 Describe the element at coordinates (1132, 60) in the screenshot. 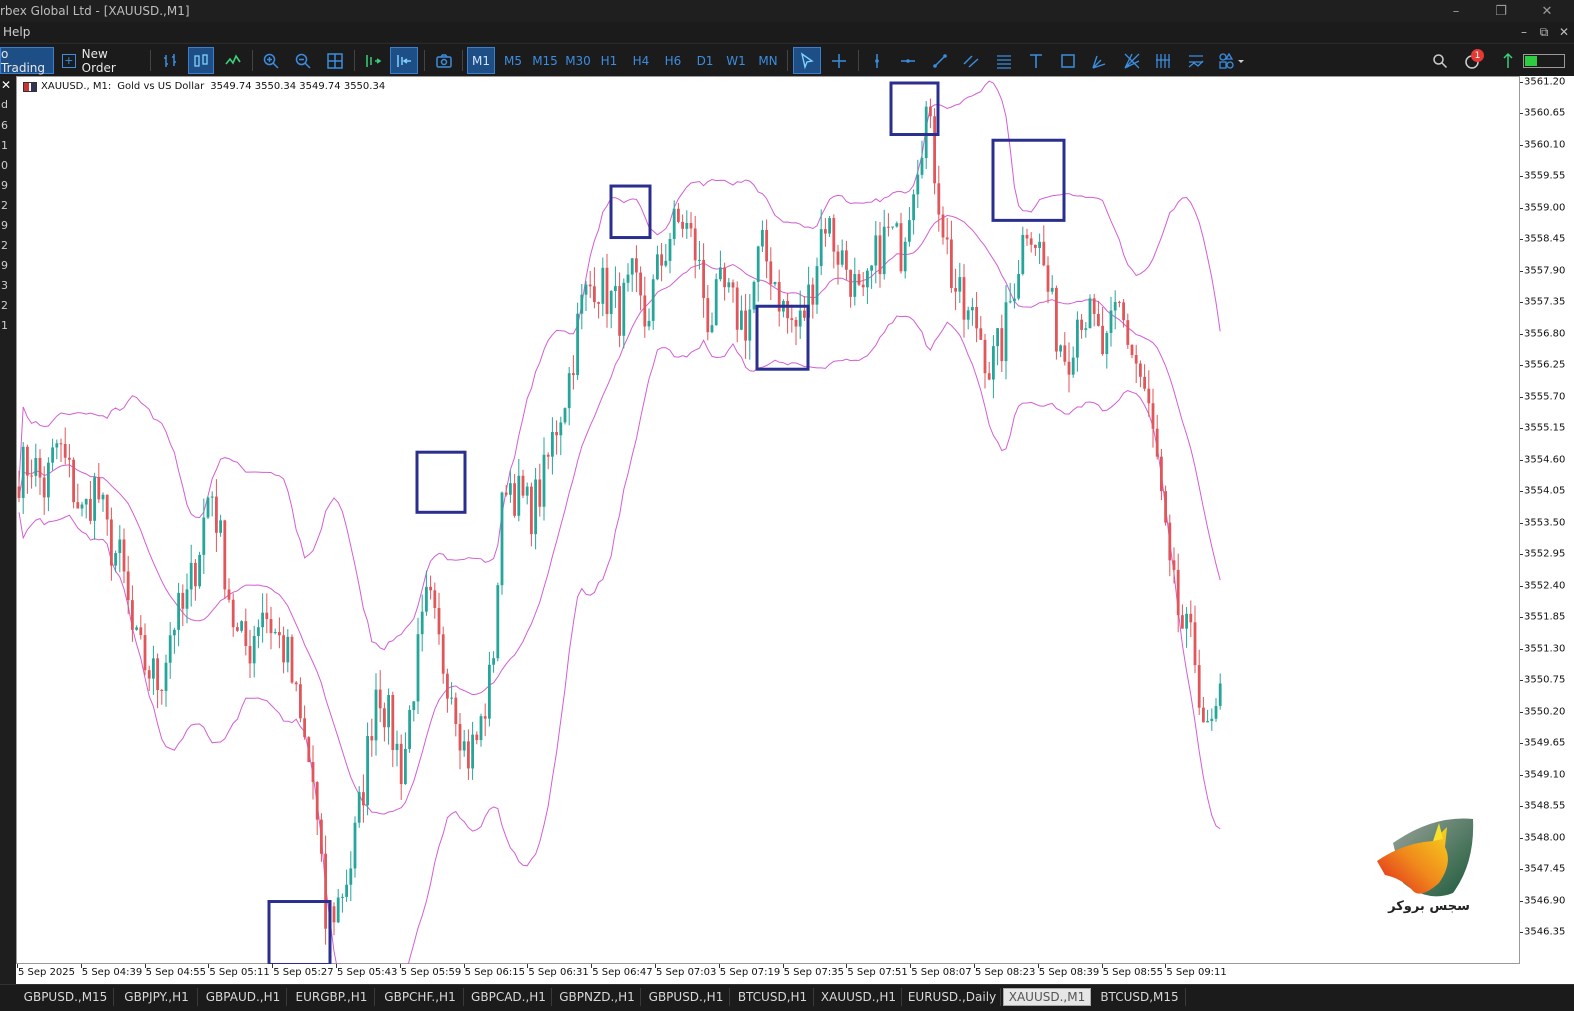

I see `gann-fan-icon` at that location.